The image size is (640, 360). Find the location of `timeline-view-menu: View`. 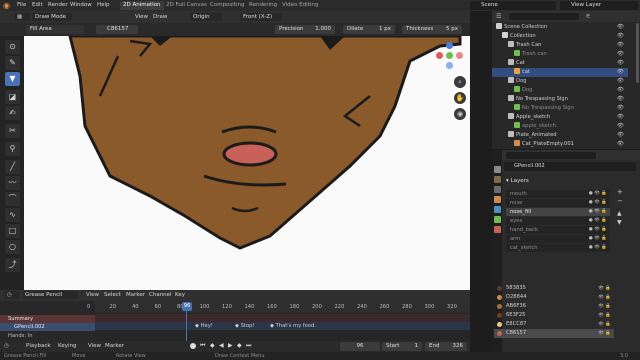

timeline-view-menu: View is located at coordinates (92, 295).